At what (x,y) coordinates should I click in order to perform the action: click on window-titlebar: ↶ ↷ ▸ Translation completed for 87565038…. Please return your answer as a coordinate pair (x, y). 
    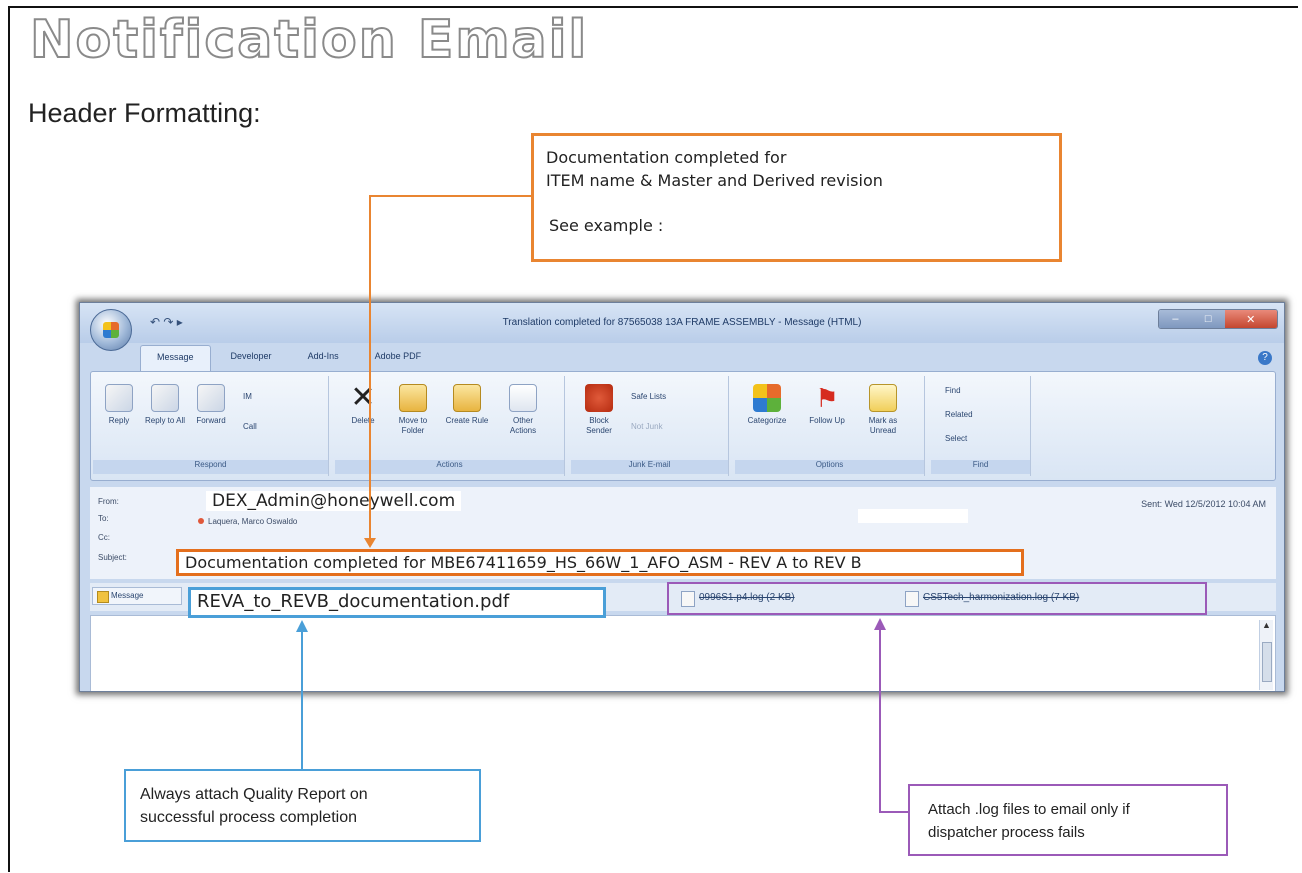
    Looking at the image, I should click on (682, 323).